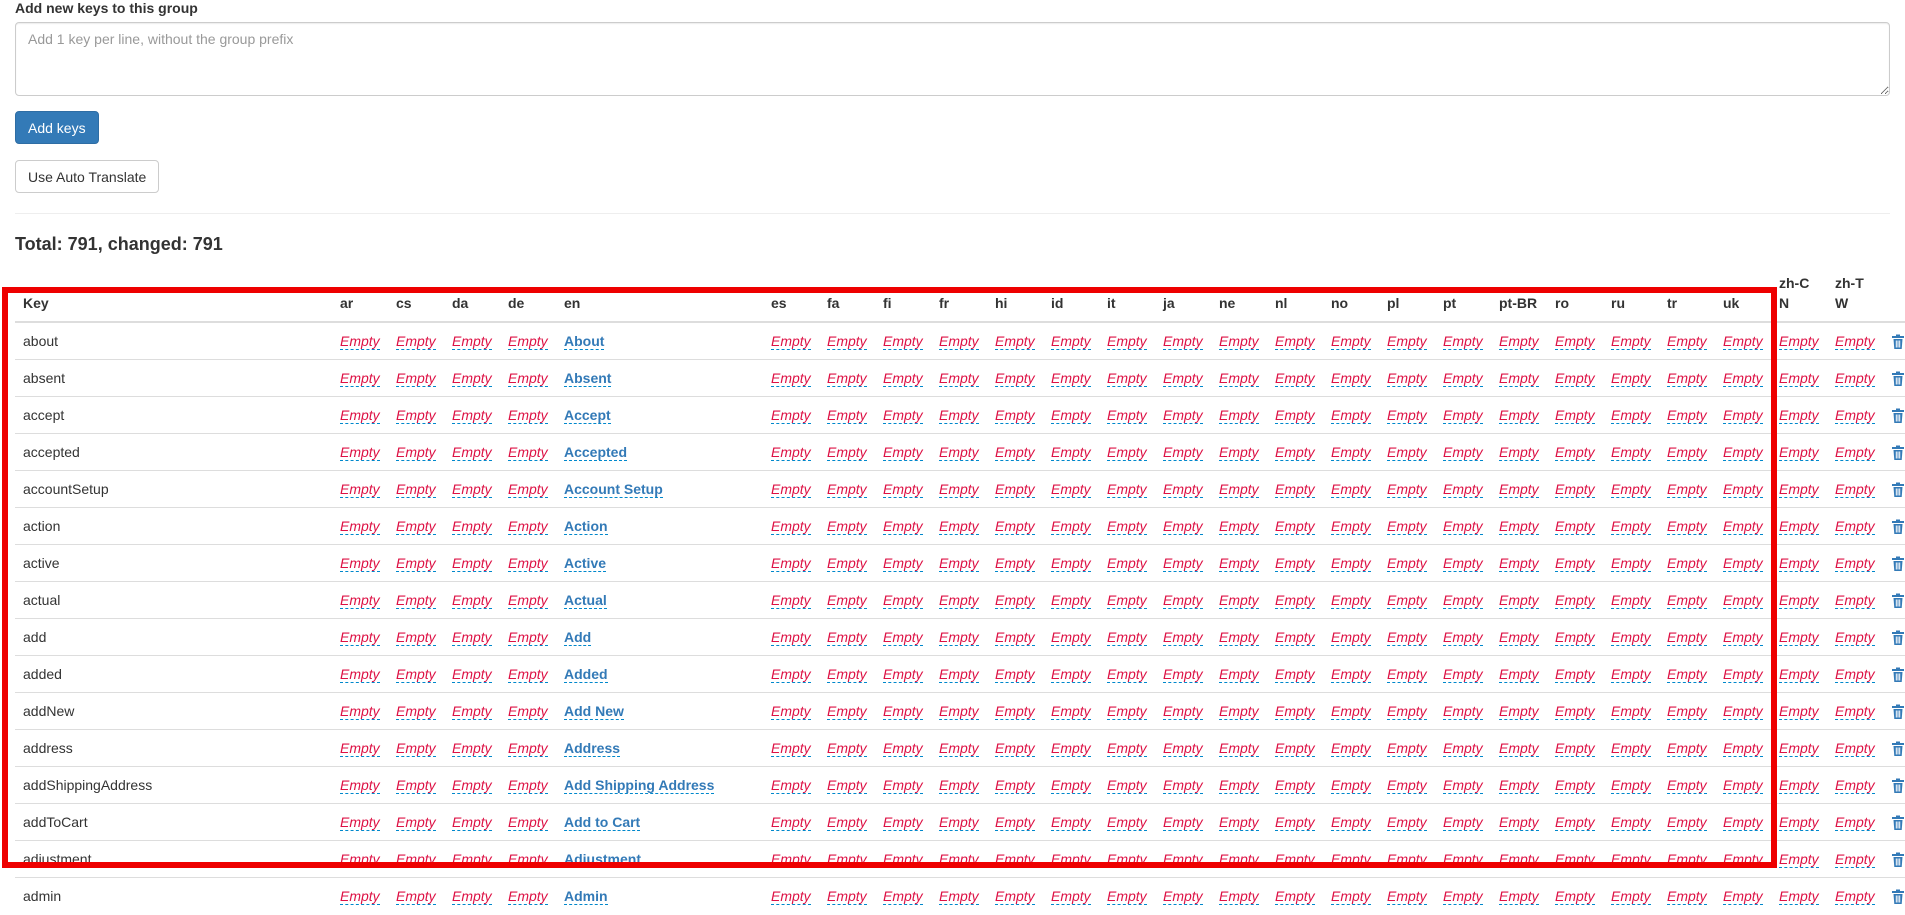  What do you see at coordinates (602, 822) in the screenshot?
I see `translation-value-en: Add to Cart` at bounding box center [602, 822].